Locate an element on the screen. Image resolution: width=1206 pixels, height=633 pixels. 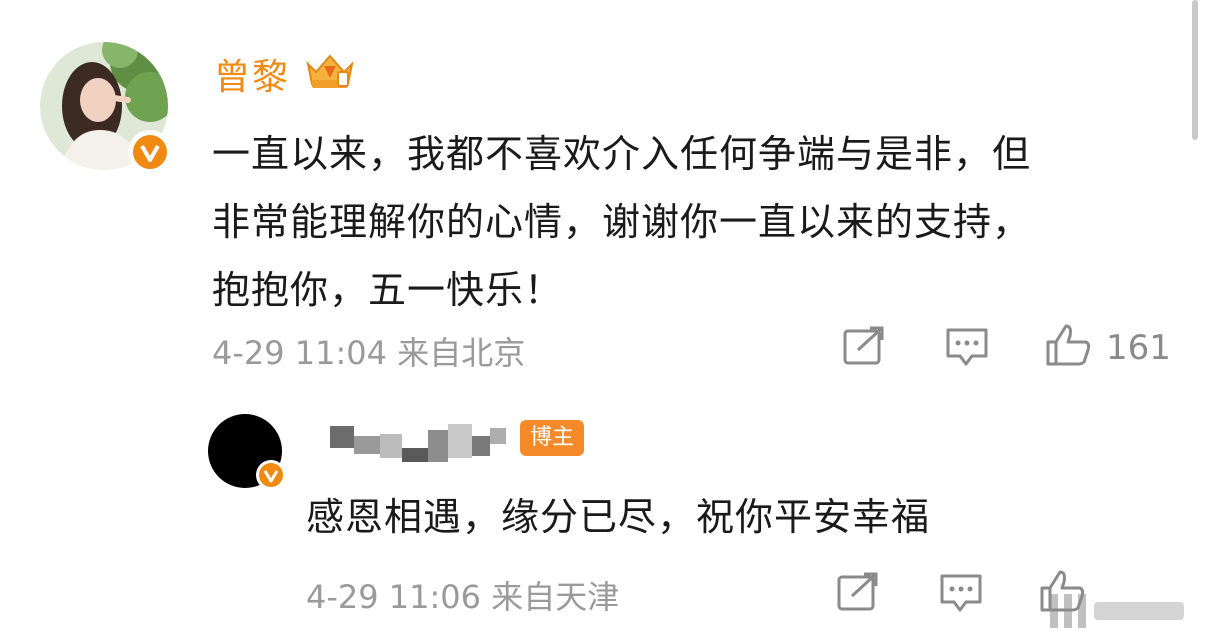
comment-line: 抱抱你，五一快乐！ is located at coordinates (388, 290).